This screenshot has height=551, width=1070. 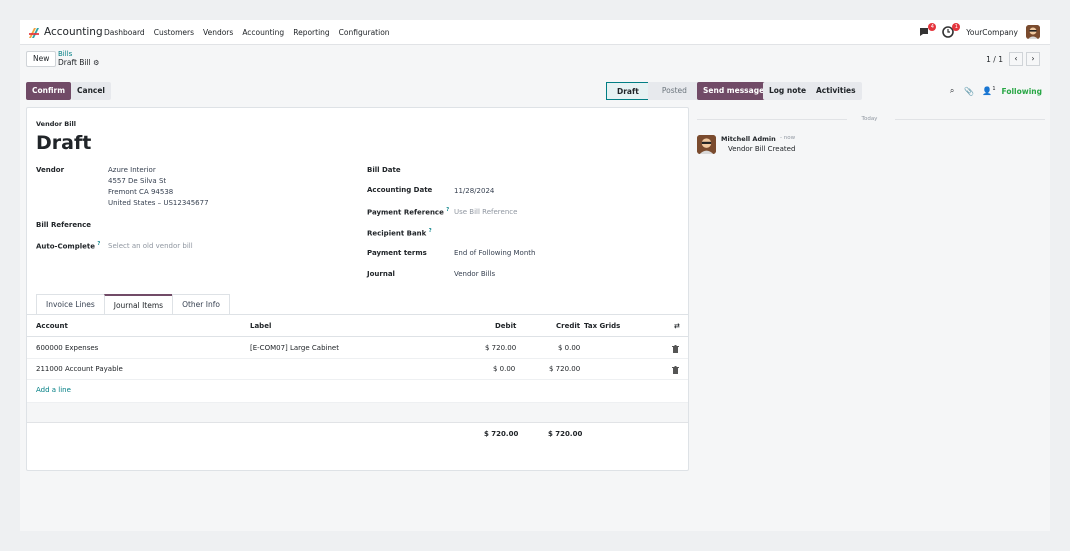 I want to click on followers-count: 1, so click(x=994, y=89).